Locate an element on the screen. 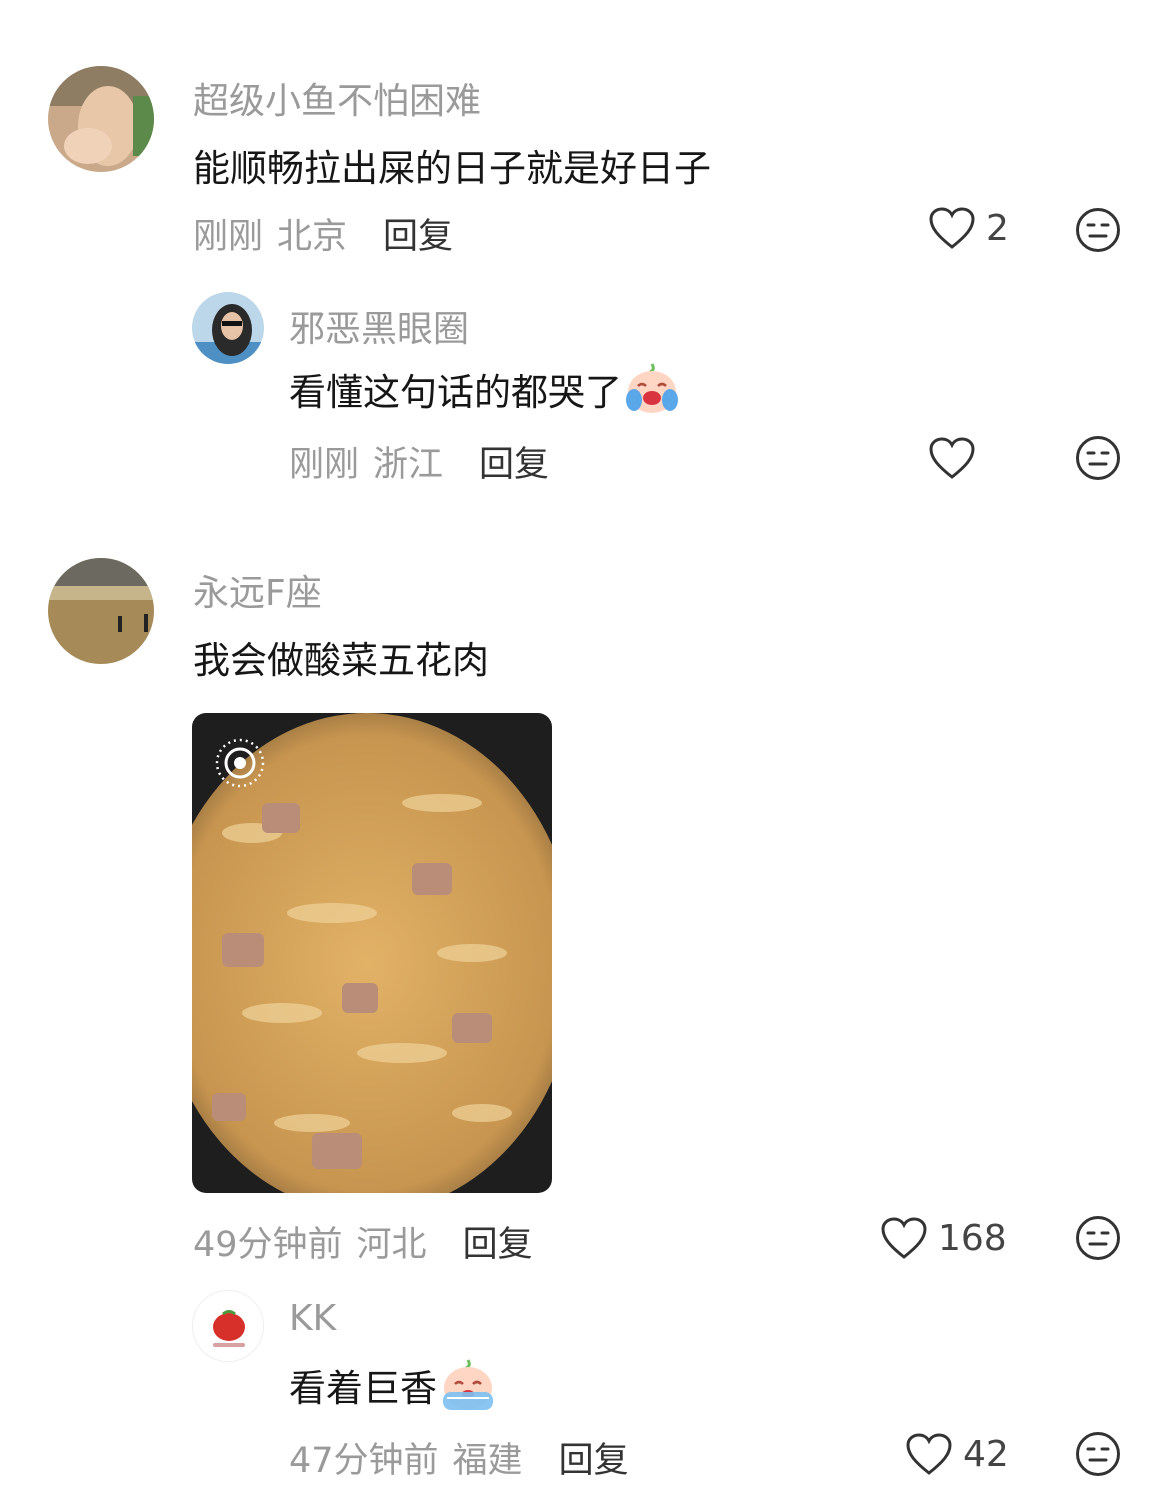 The image size is (1170, 1496). like-button: 42 is located at coordinates (957, 1454).